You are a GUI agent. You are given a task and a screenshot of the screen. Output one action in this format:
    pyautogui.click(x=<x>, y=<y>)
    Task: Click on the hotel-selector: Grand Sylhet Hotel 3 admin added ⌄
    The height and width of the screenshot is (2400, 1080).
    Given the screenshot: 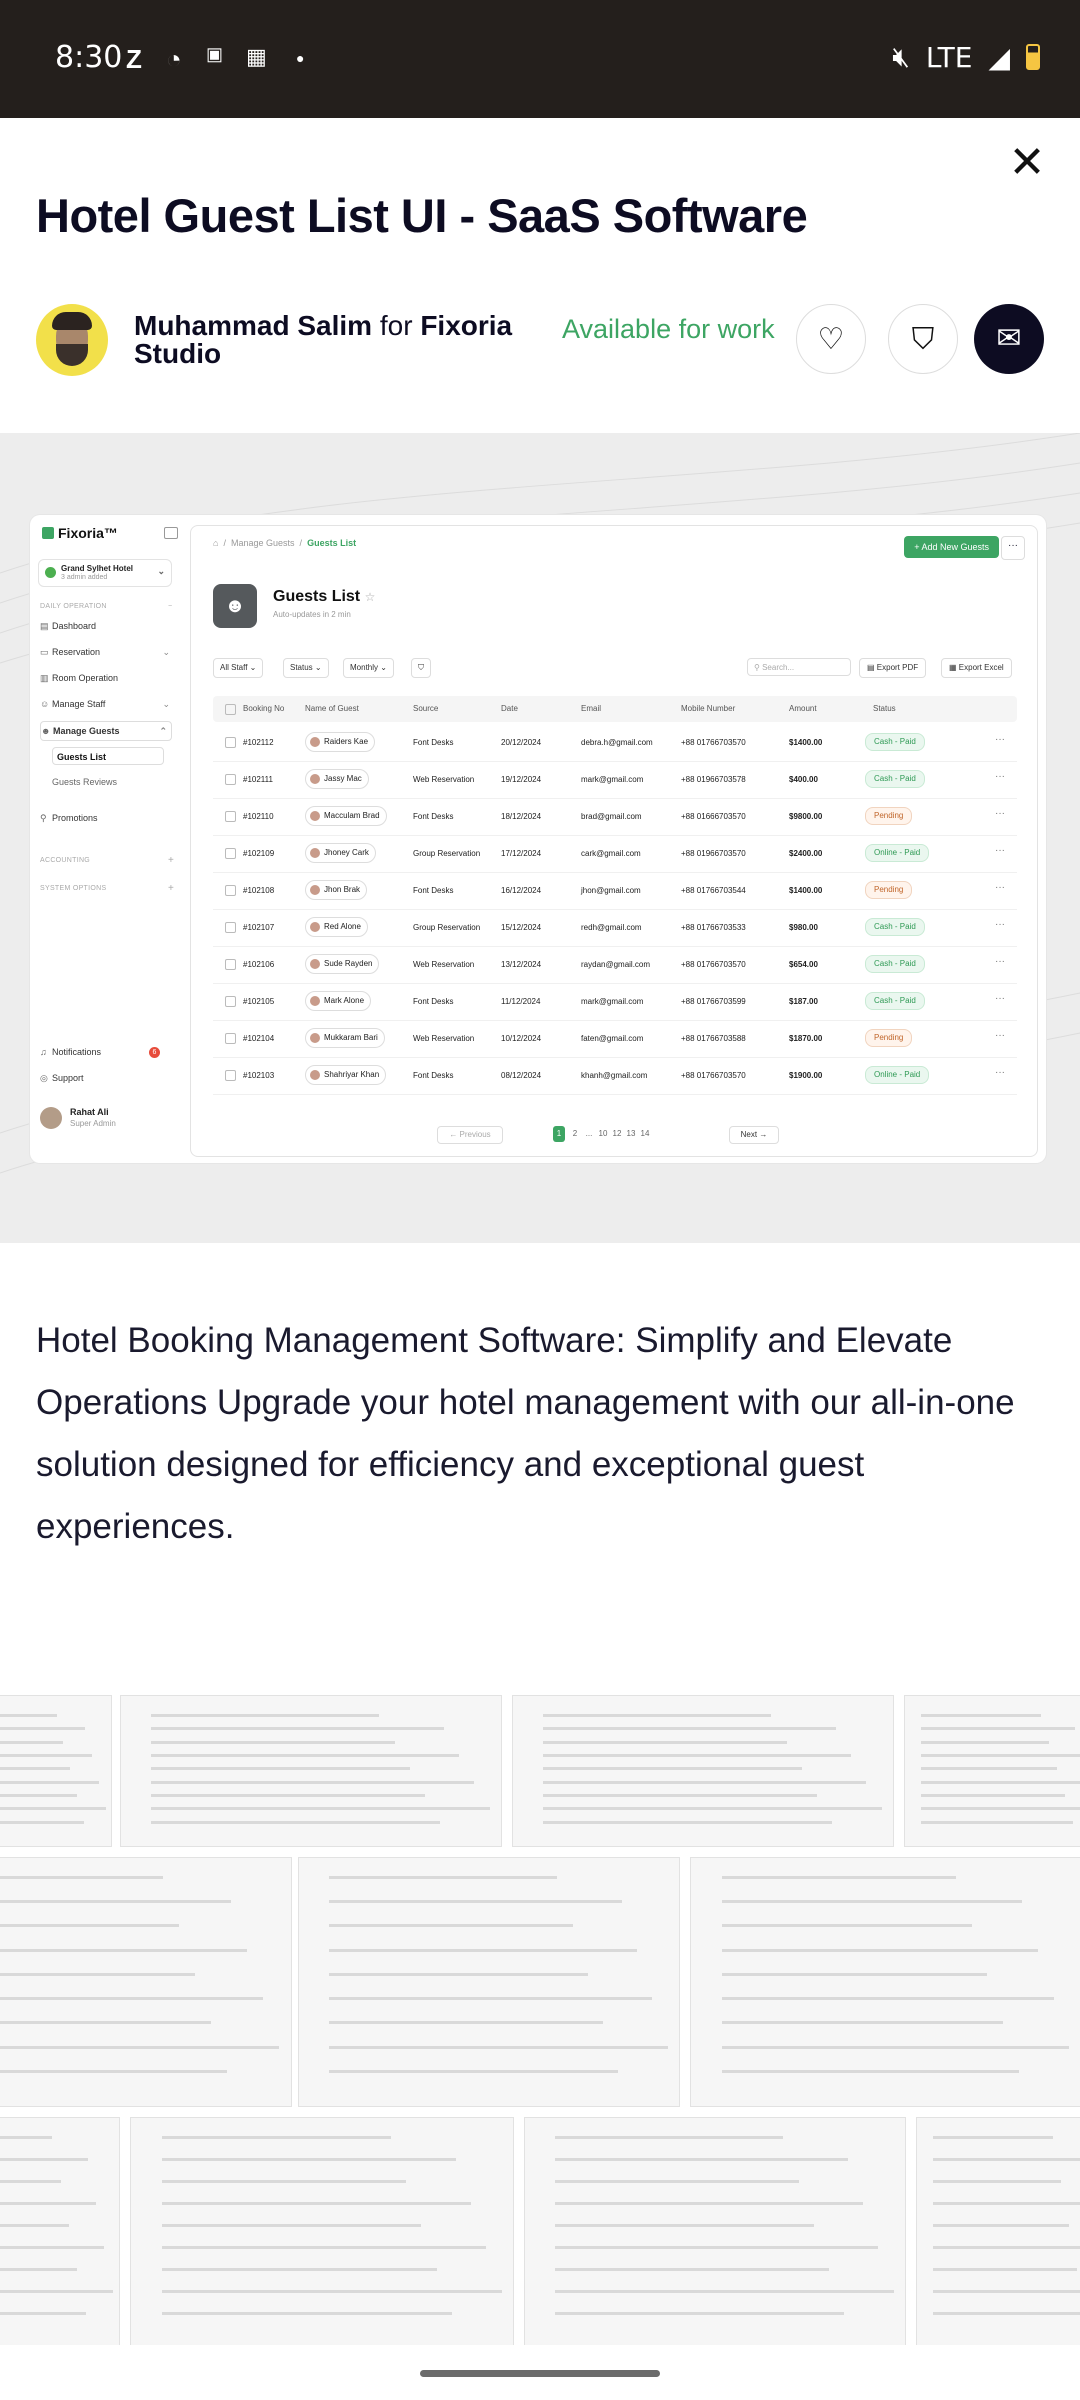 What is the action you would take?
    pyautogui.click(x=105, y=573)
    